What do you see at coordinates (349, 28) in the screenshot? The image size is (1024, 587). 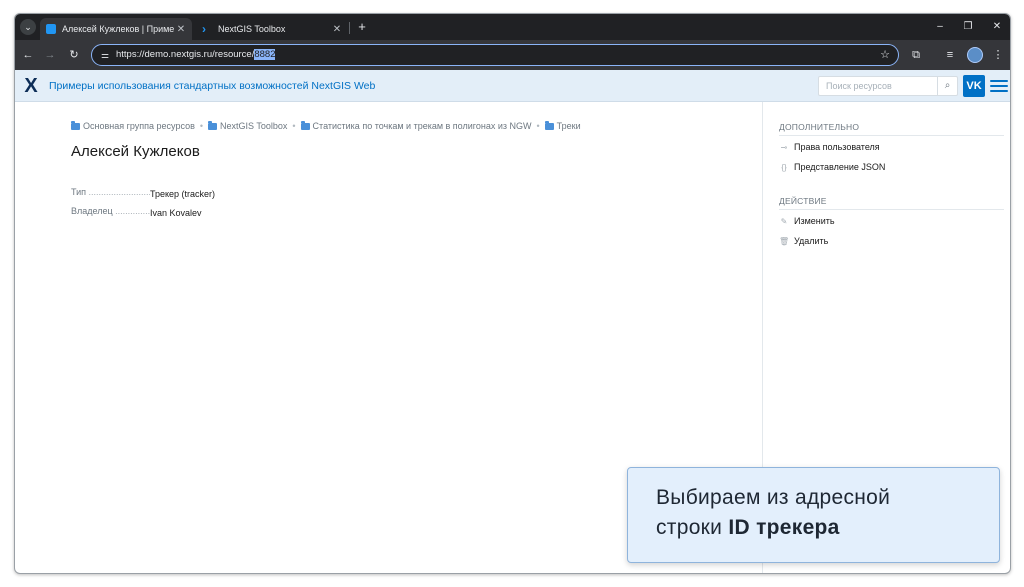 I see `tab-separator` at bounding box center [349, 28].